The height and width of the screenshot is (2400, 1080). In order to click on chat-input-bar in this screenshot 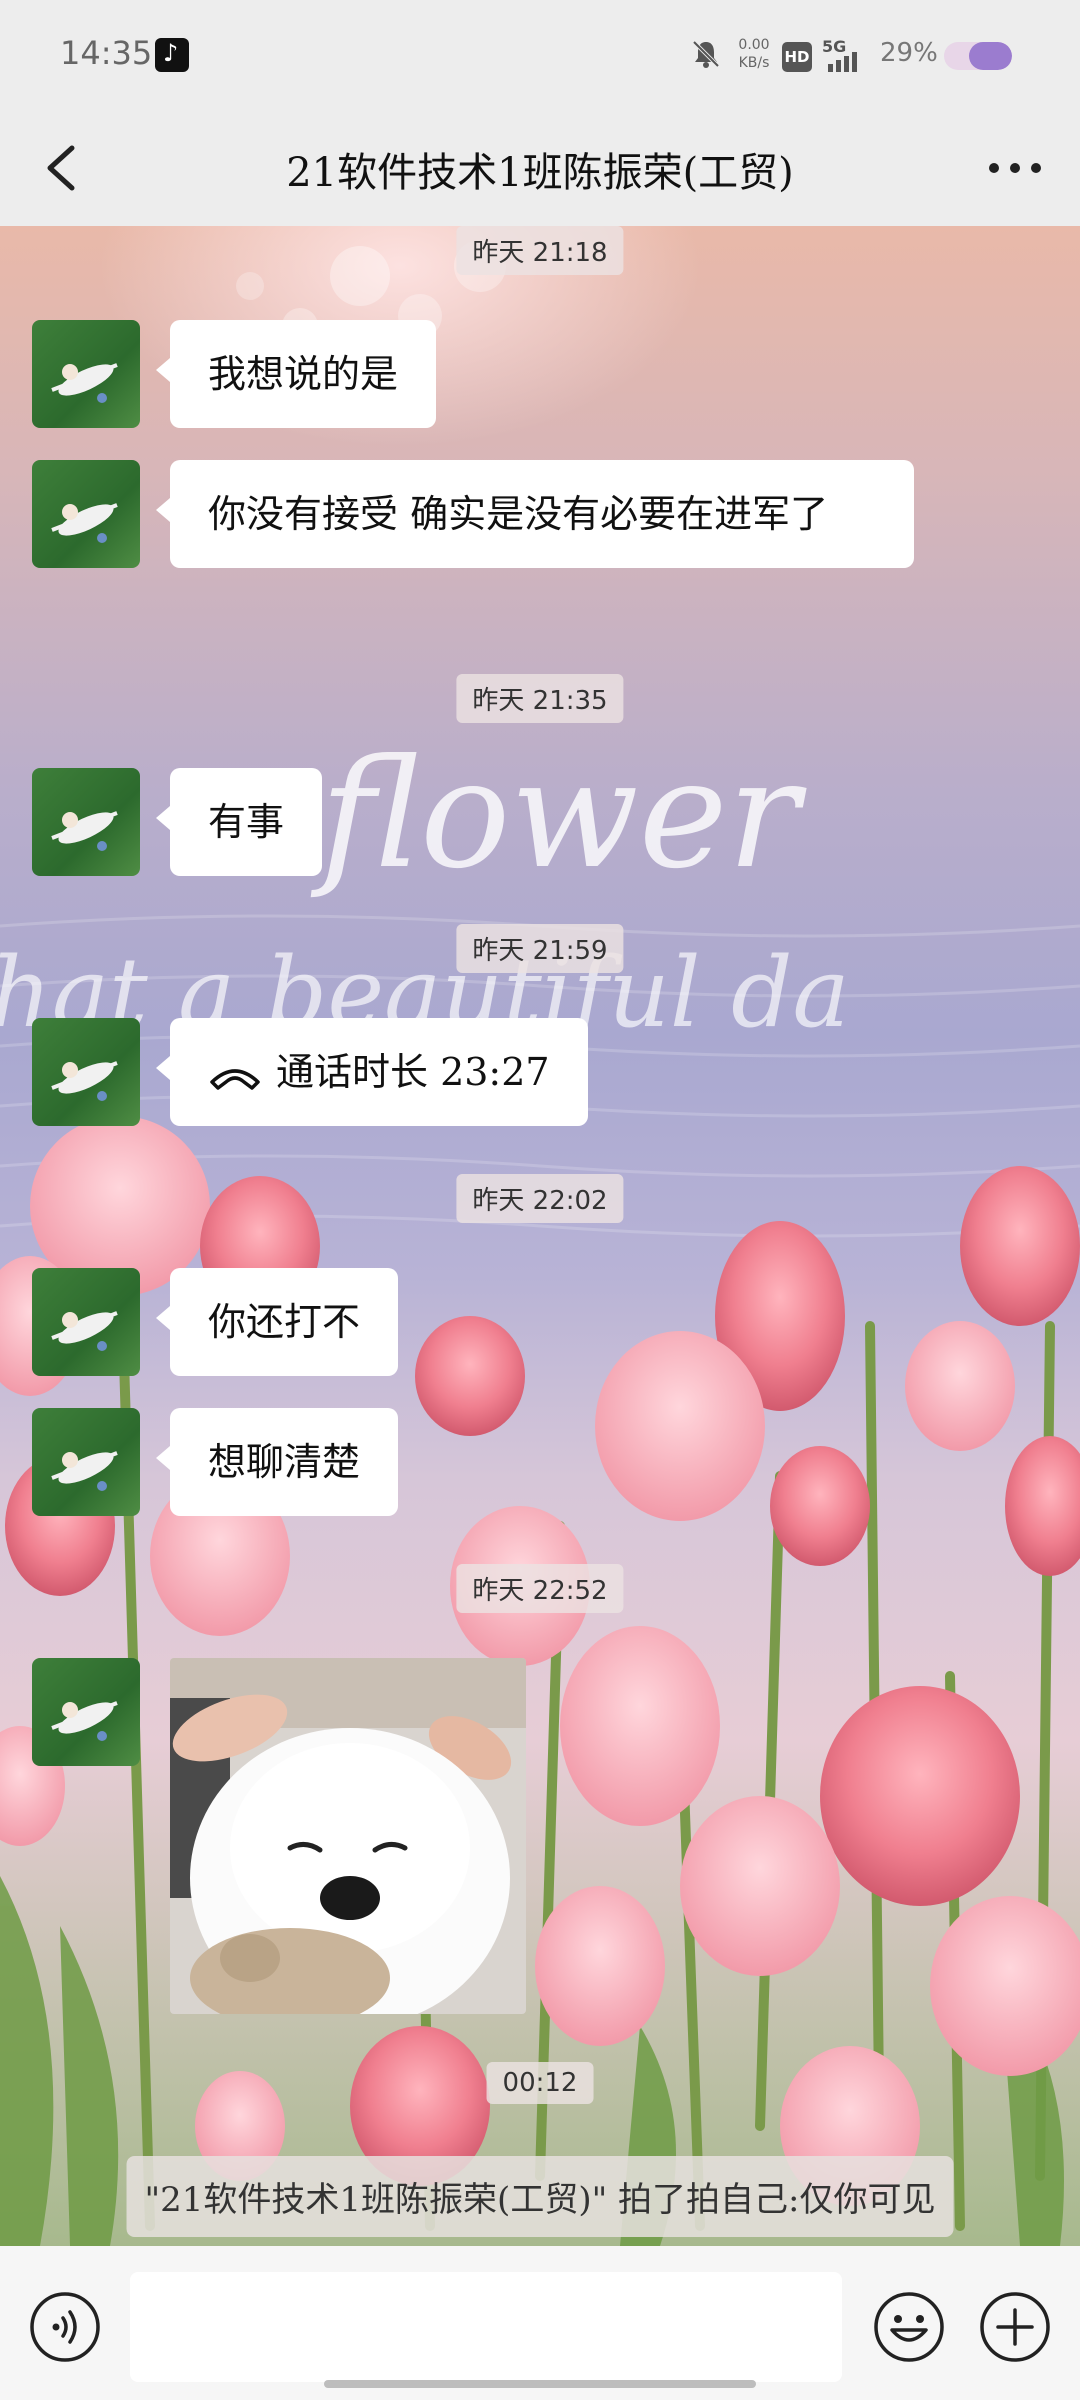, I will do `click(540, 2323)`.